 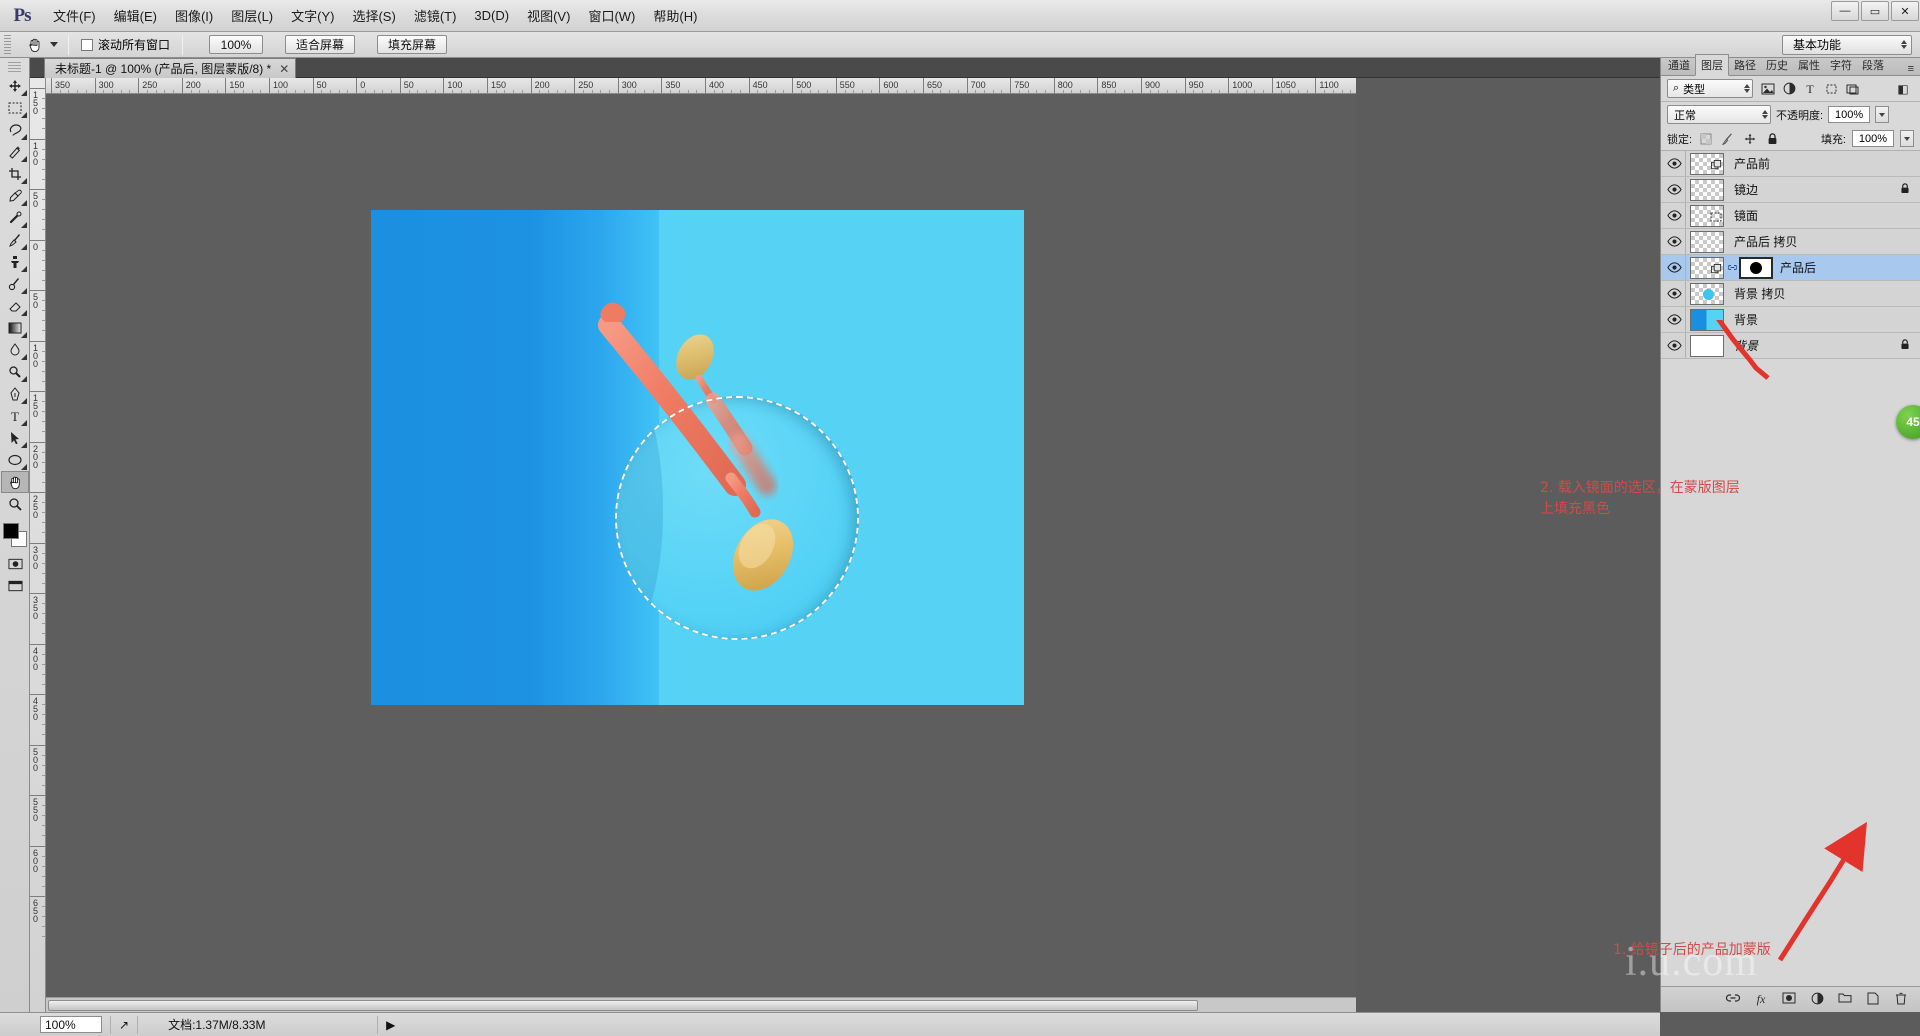 What do you see at coordinates (1849, 114) in the screenshot?
I see `opacity-input: 100%` at bounding box center [1849, 114].